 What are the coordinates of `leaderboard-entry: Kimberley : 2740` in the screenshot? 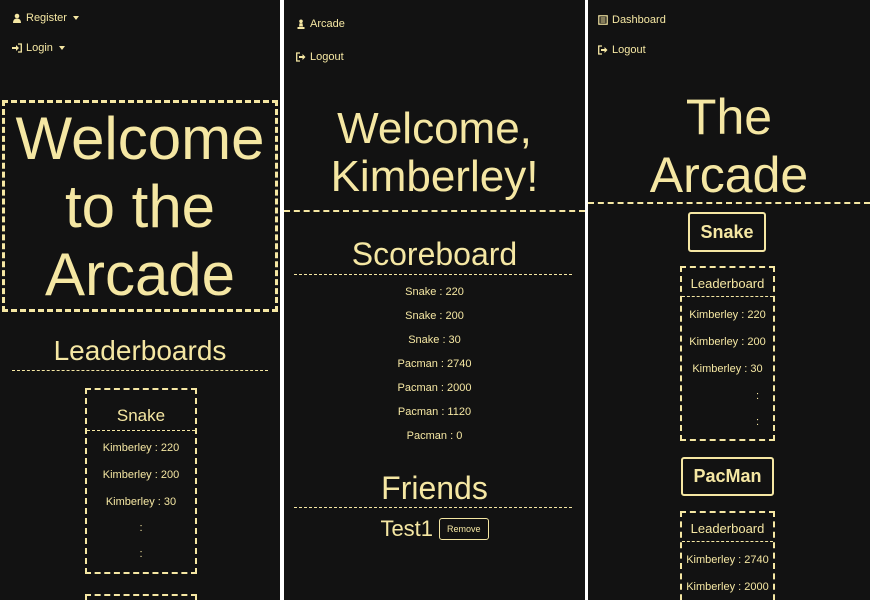 It's located at (727, 560).